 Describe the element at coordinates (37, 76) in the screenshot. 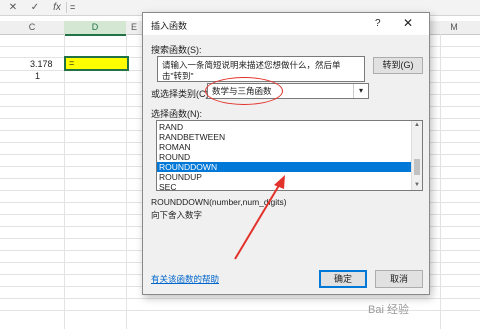

I see `cell-c-row2: 1` at that location.